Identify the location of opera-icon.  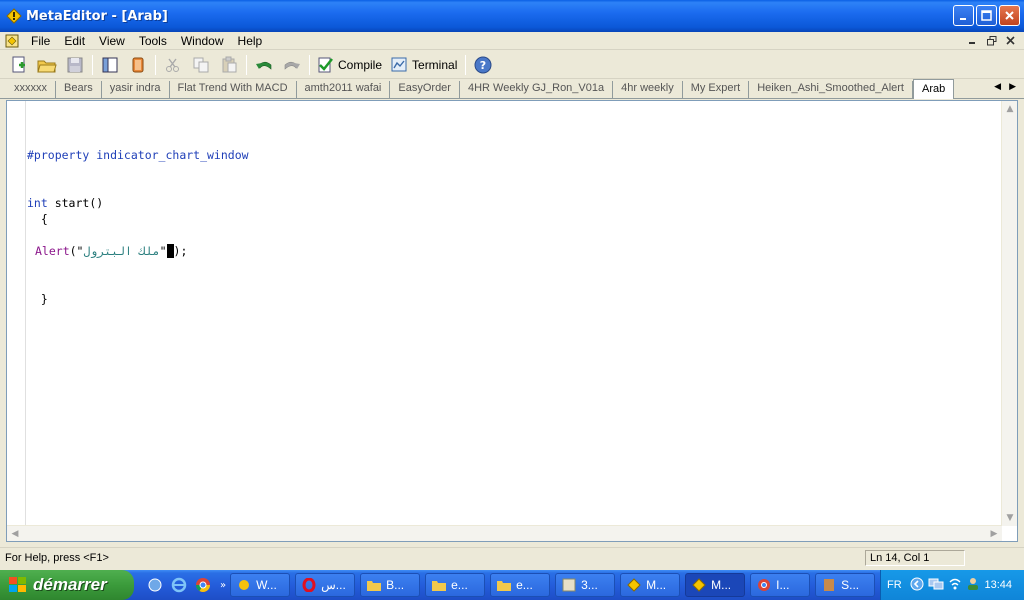
(309, 585).